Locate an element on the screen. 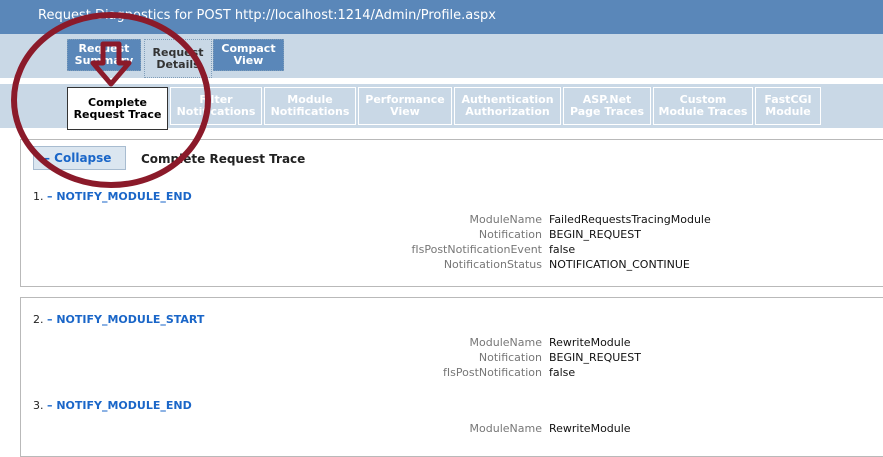 The width and height of the screenshot is (883, 457). event-header: 3. – NOTIFY_MODULE_END is located at coordinates (112, 405).